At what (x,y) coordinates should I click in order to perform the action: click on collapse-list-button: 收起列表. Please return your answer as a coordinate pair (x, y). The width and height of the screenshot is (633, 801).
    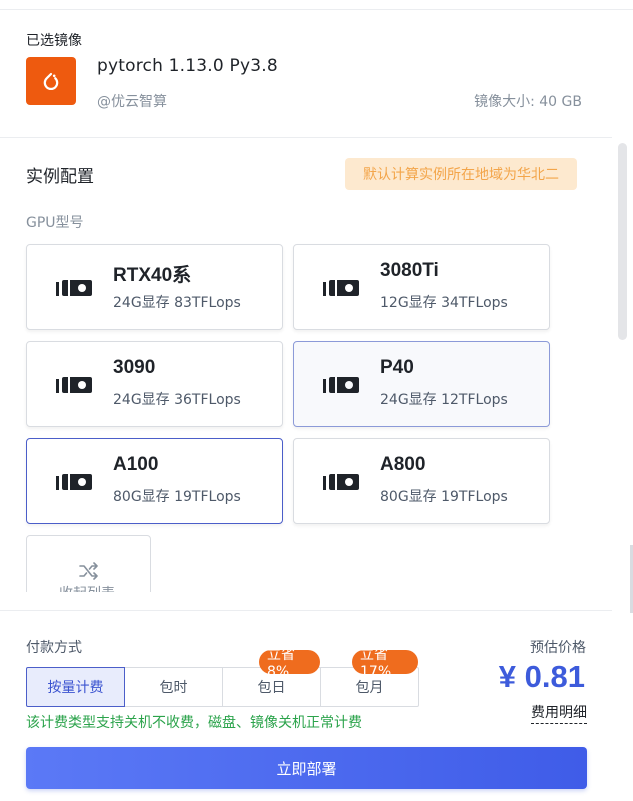
    Looking at the image, I should click on (88, 563).